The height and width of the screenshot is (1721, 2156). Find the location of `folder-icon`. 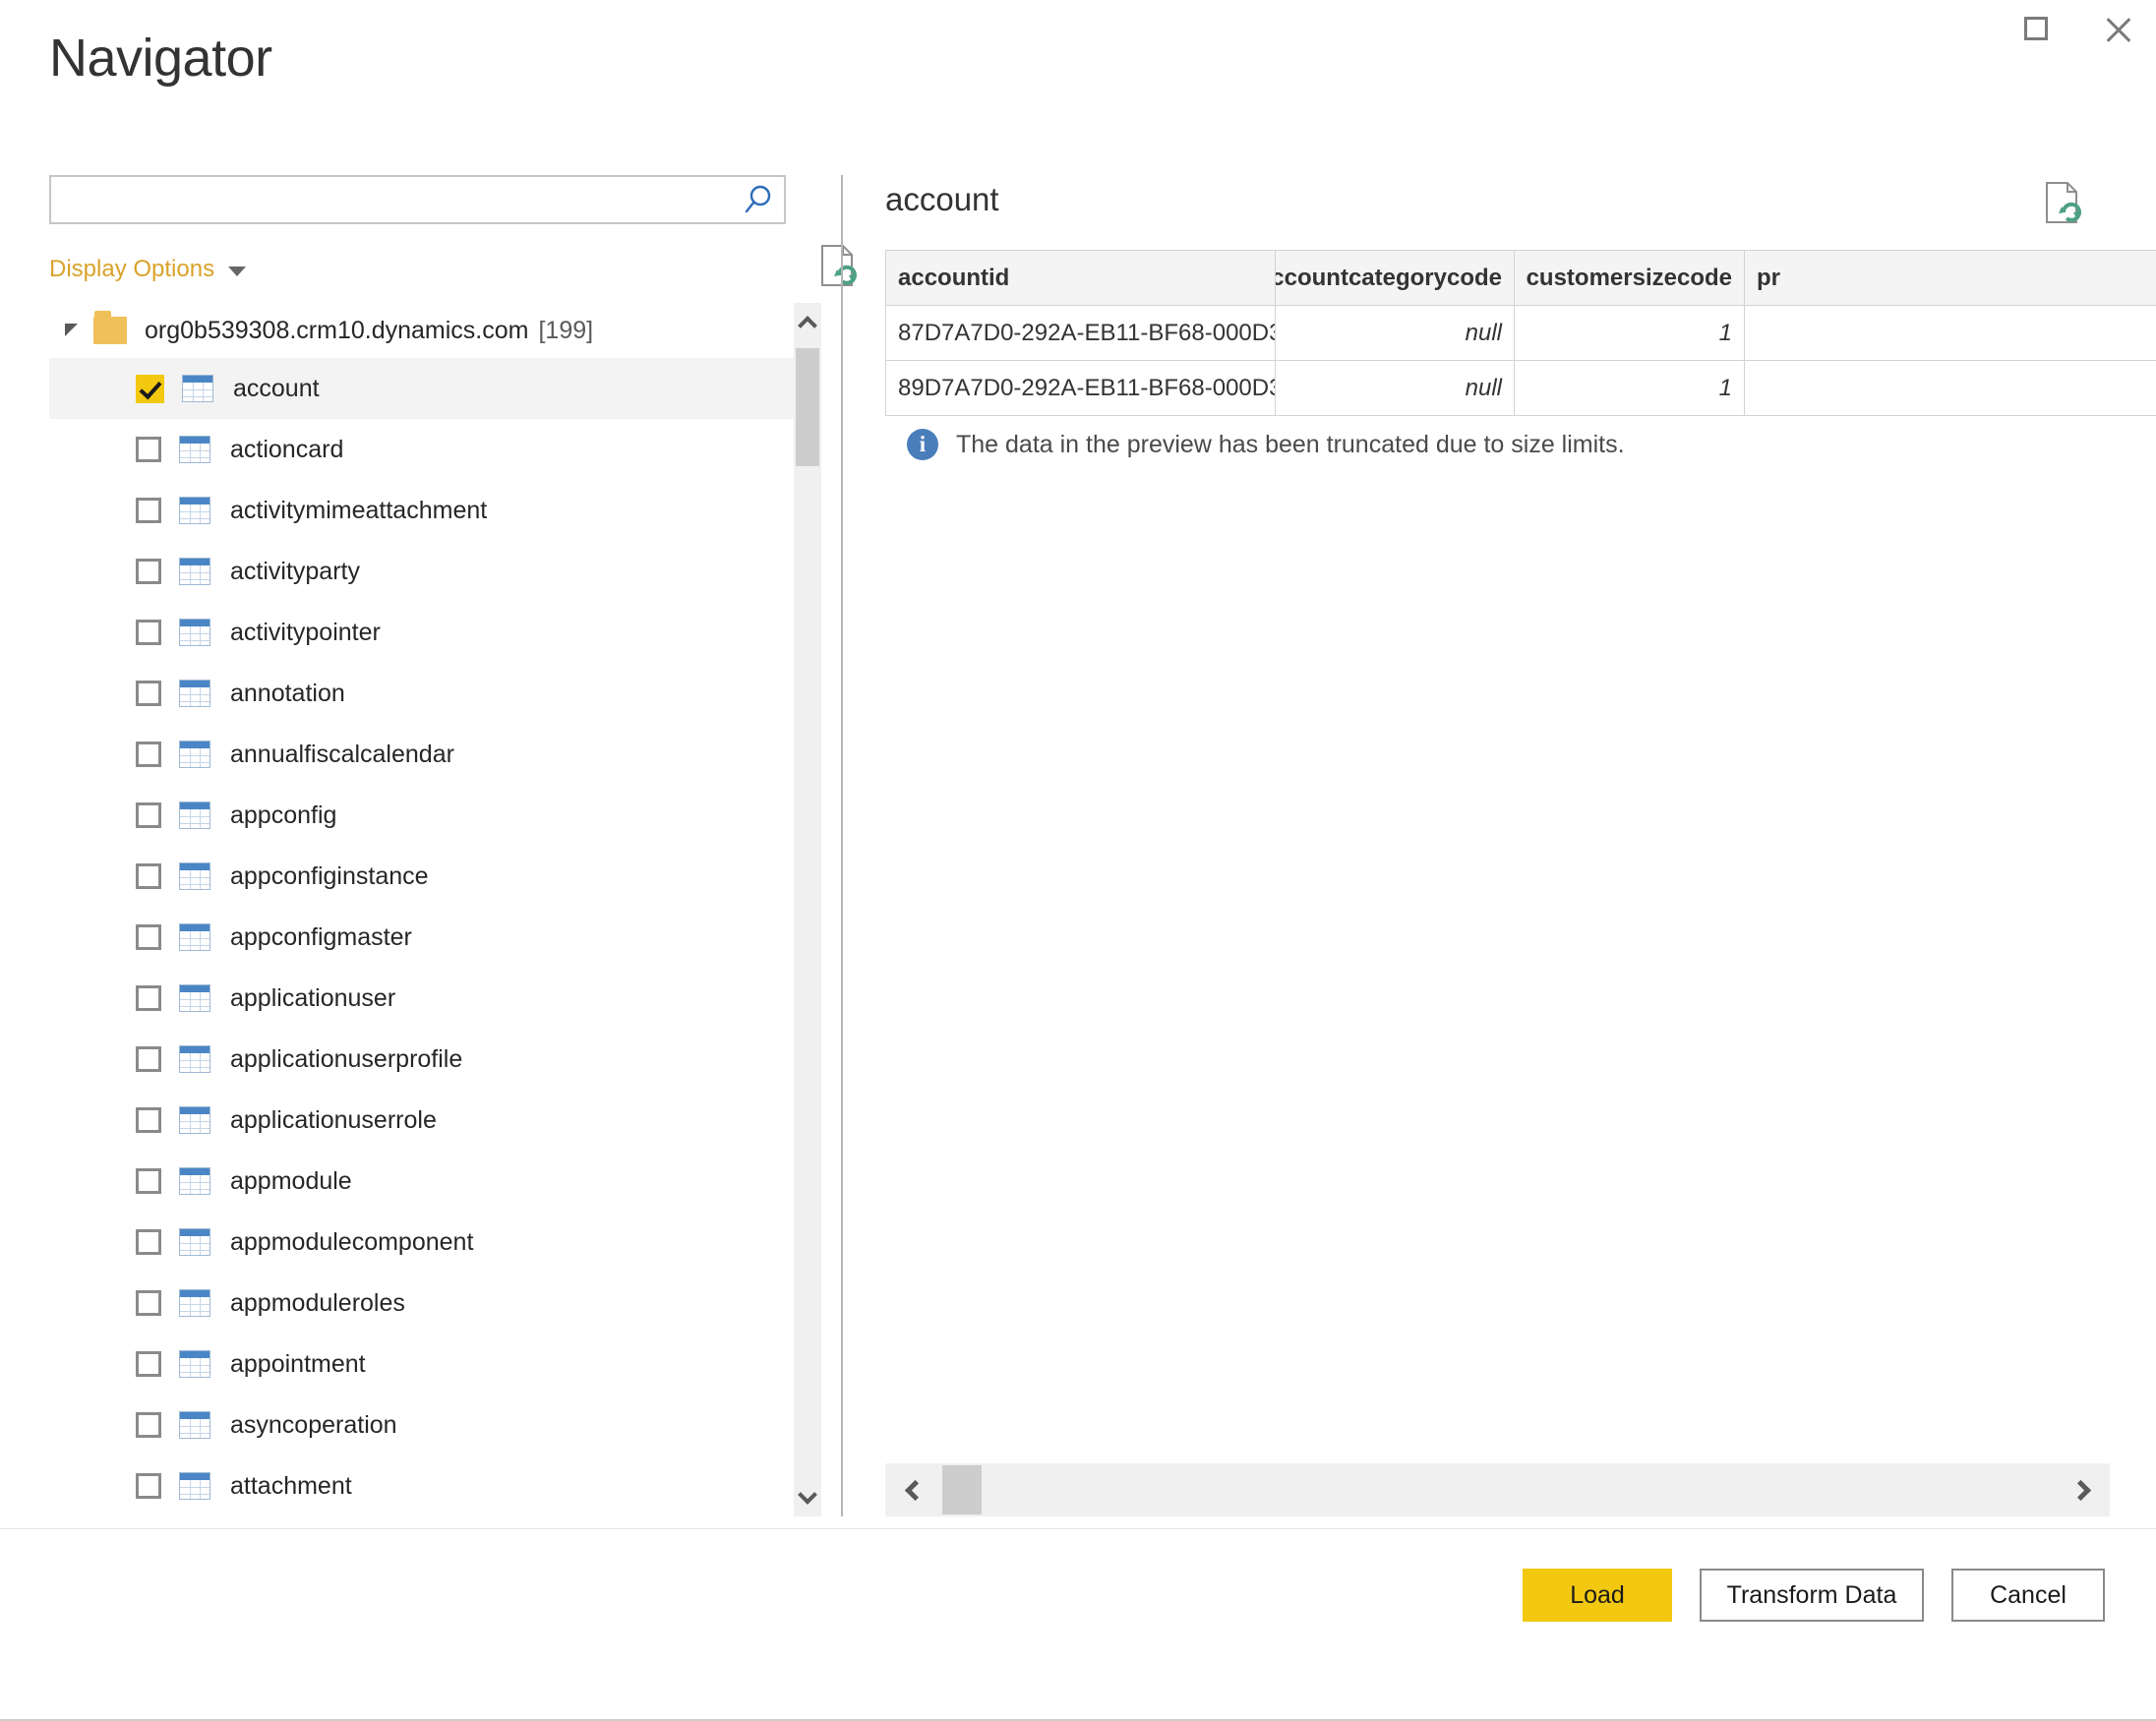

folder-icon is located at coordinates (110, 327).